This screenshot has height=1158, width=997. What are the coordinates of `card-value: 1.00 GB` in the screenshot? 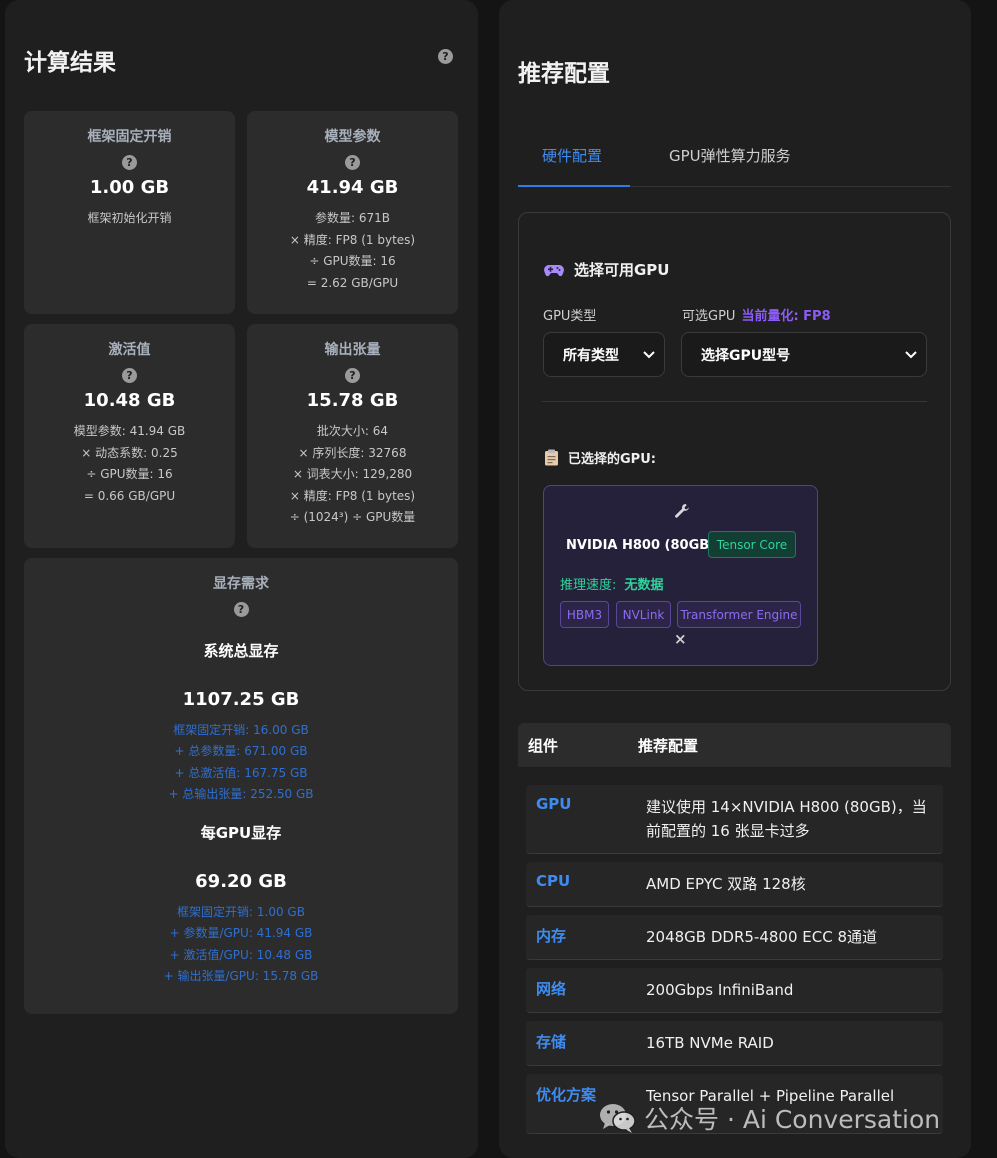 It's located at (129, 187).